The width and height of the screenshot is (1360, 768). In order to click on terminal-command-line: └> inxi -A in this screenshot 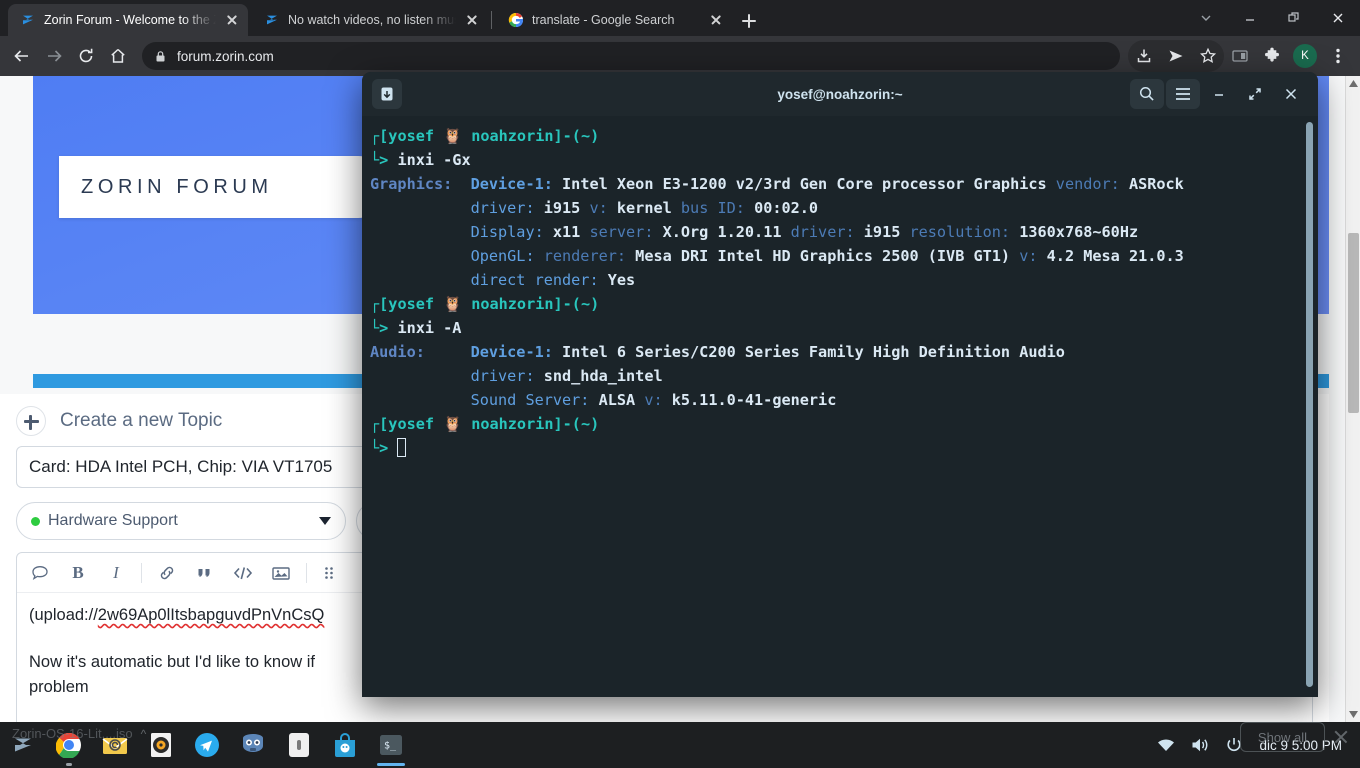, I will do `click(416, 328)`.